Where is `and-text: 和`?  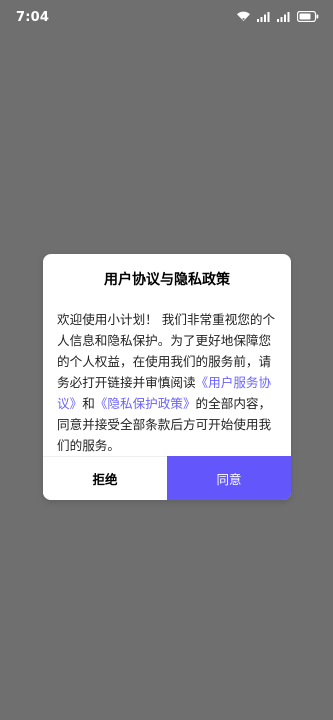
and-text: 和 is located at coordinates (88, 403).